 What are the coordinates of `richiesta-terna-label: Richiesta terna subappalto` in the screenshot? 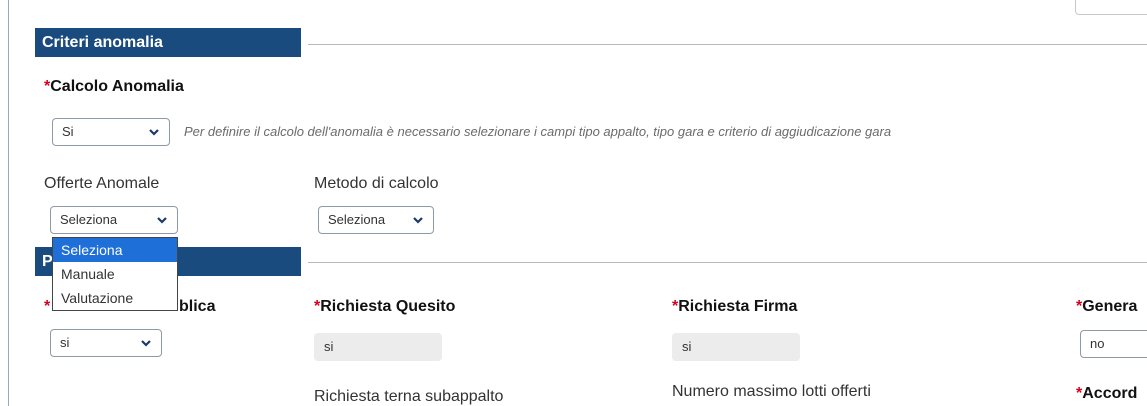 It's located at (409, 396).